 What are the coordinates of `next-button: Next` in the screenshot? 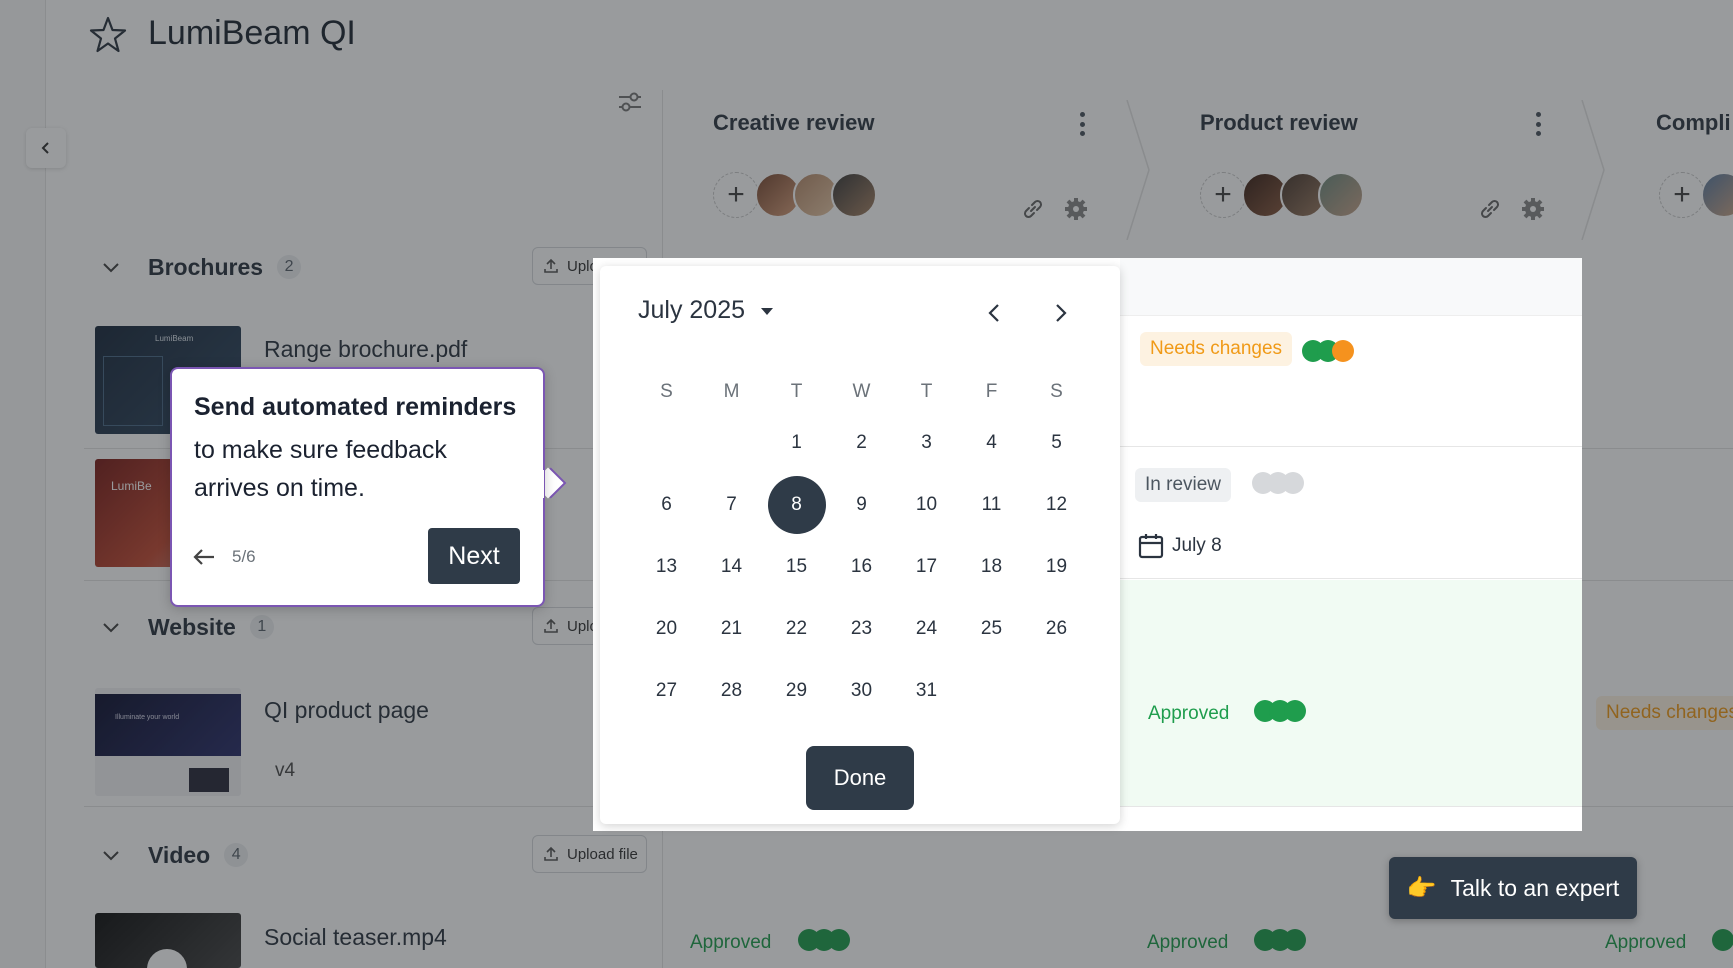 It's located at (474, 556).